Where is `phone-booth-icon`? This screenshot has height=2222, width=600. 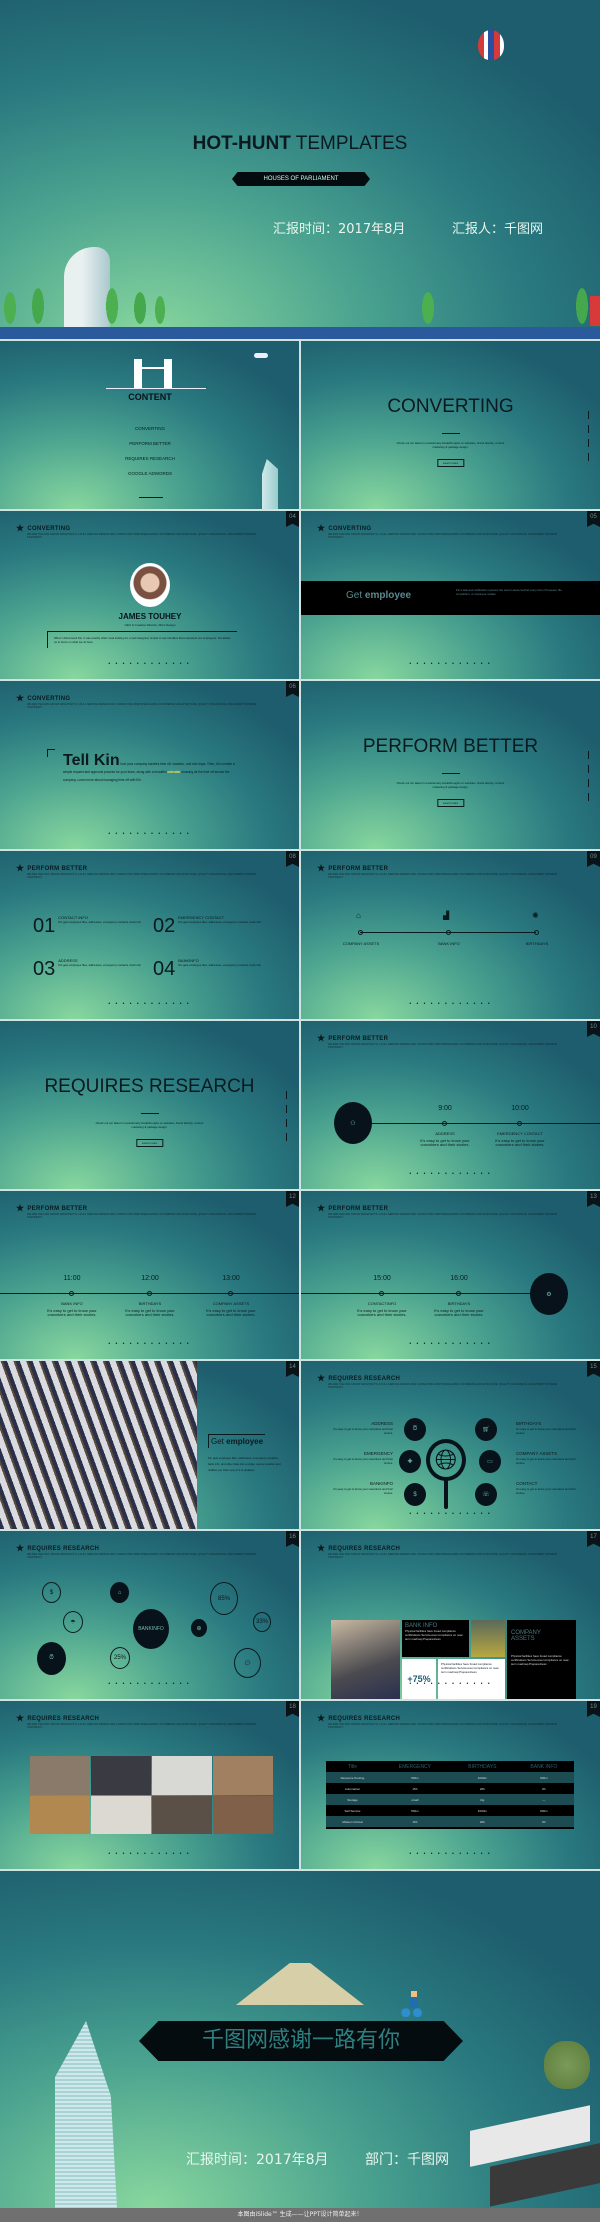
phone-booth-icon is located at coordinates (595, 311).